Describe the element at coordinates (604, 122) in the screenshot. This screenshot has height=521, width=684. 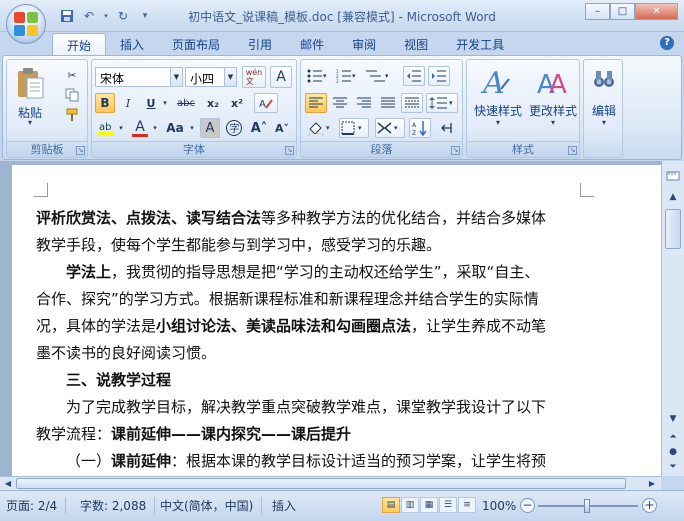
I see `editing-dropdown-icon: ▾` at that location.